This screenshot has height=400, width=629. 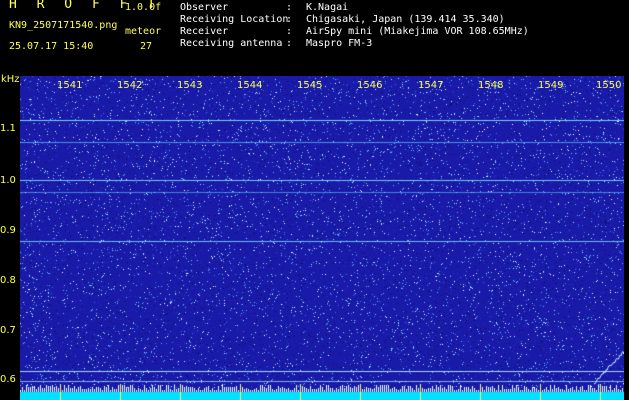 What do you see at coordinates (8, 230) in the screenshot?
I see `y-tick-label: 0.9` at bounding box center [8, 230].